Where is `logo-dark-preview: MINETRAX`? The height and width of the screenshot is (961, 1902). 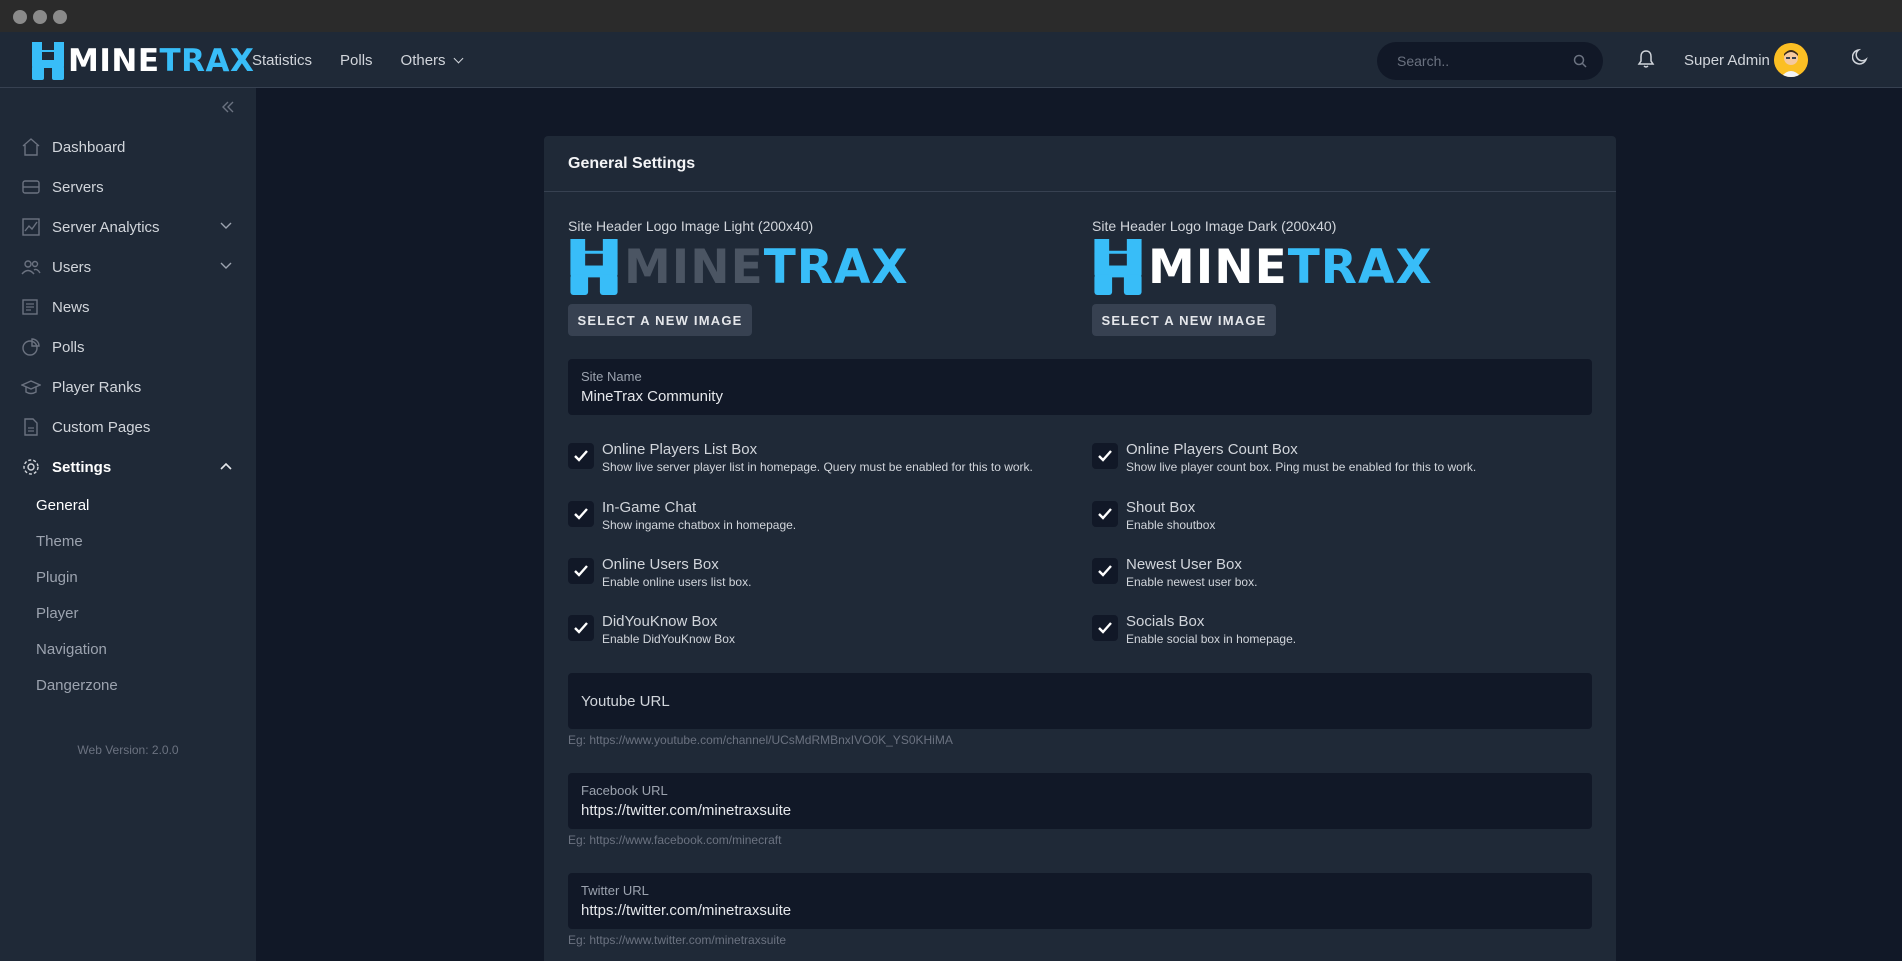 logo-dark-preview: MINETRAX is located at coordinates (1262, 267).